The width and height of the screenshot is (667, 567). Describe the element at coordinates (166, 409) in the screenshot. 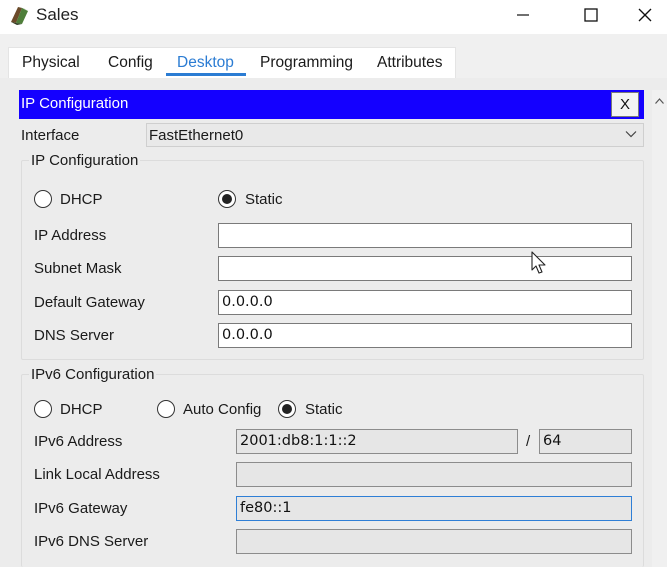

I see `ipv6-auto-config-radio` at that location.